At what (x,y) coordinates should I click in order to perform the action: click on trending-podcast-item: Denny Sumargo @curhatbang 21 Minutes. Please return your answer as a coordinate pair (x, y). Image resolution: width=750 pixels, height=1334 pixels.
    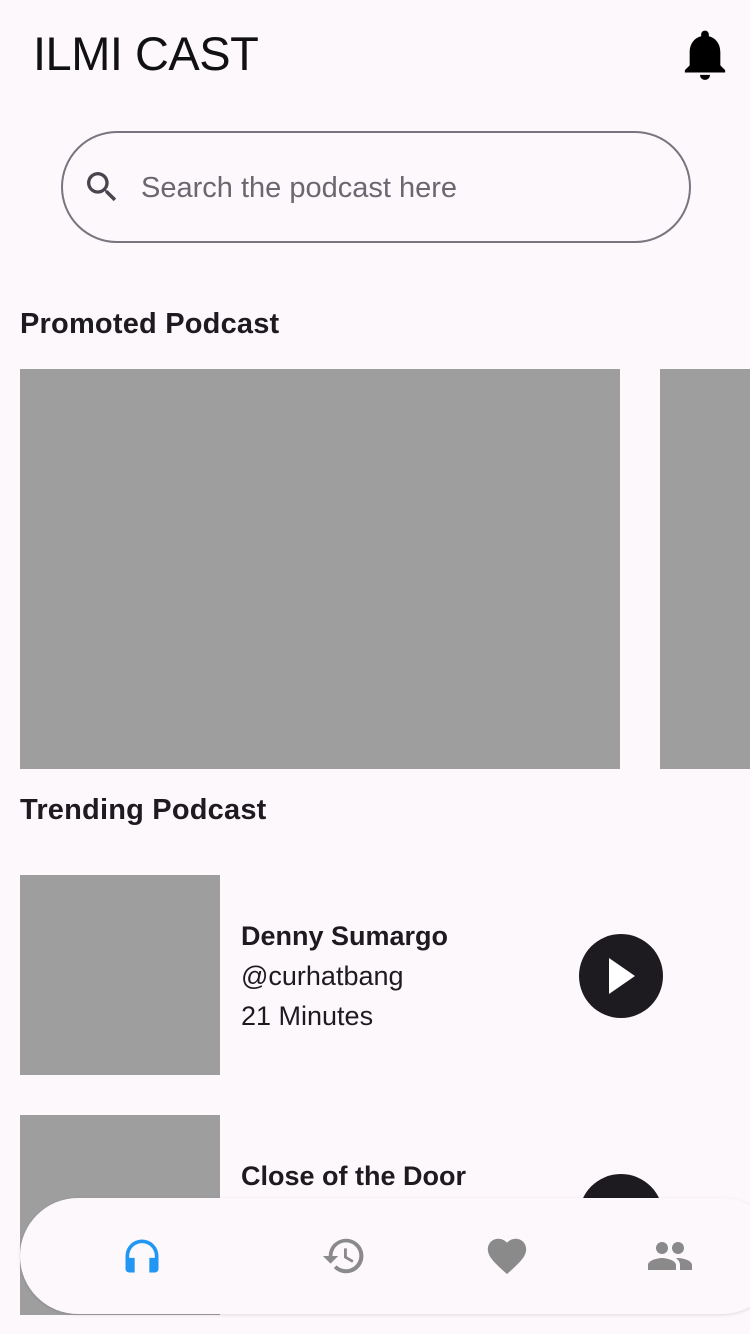
    Looking at the image, I should click on (370, 975).